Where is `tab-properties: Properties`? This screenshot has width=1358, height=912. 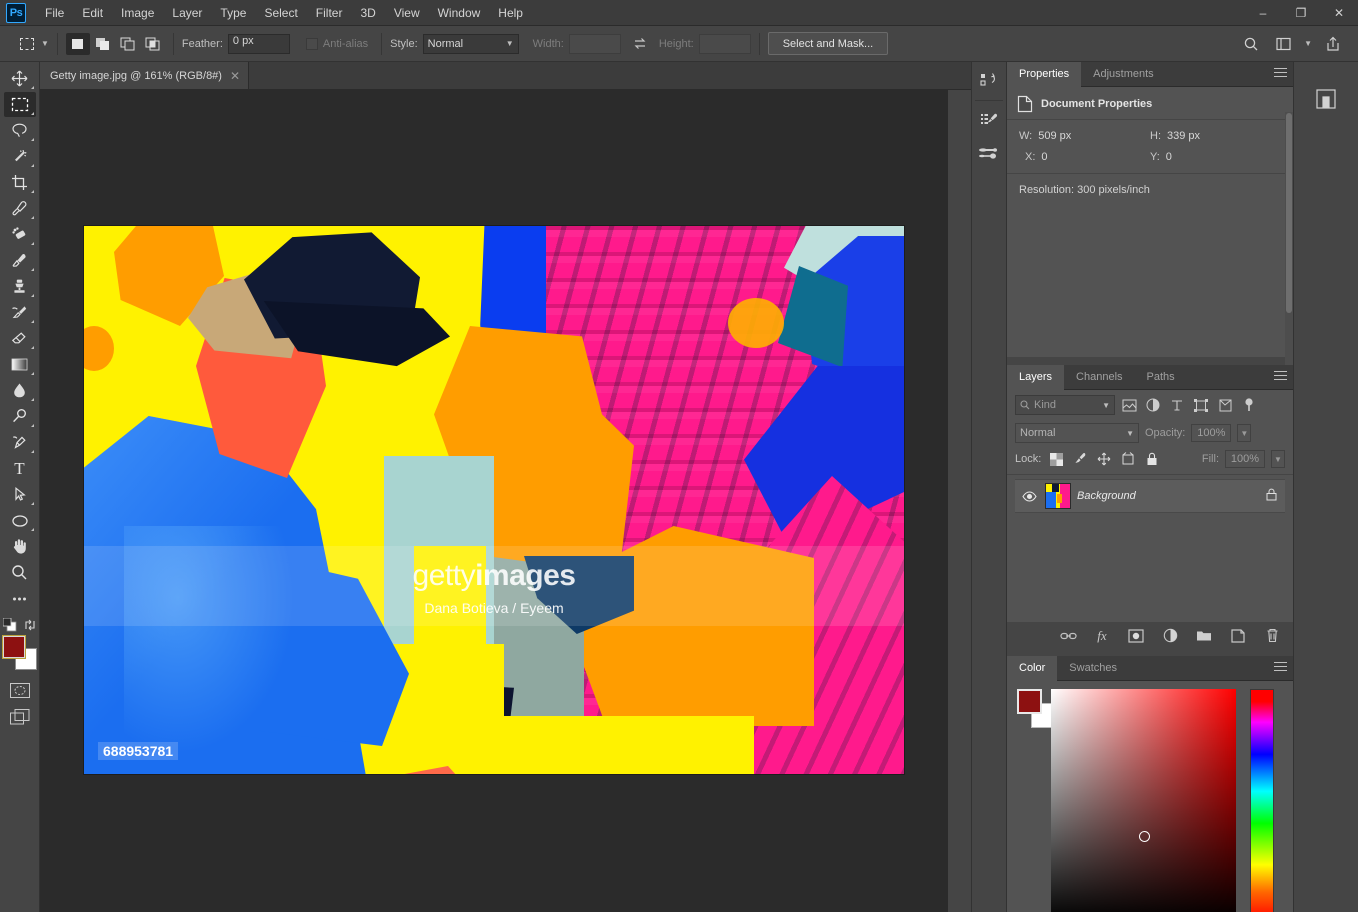
tab-properties: Properties is located at coordinates (1044, 74).